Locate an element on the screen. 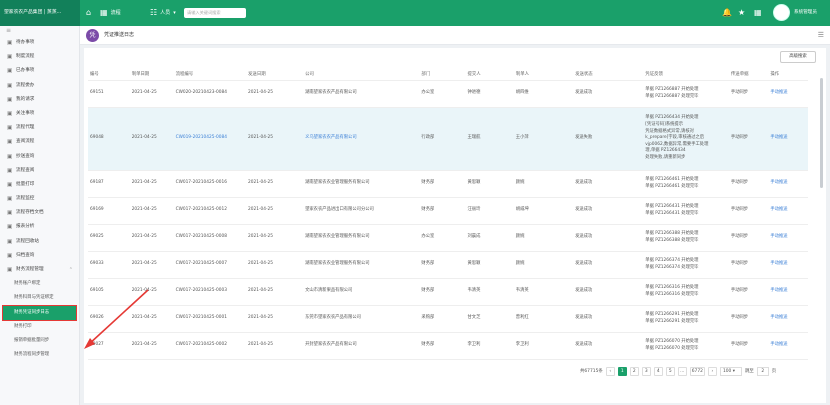 Image resolution: width=830 pixels, height=405 pixels. sidebar-subitem: 财务打印 is located at coordinates (39, 327).